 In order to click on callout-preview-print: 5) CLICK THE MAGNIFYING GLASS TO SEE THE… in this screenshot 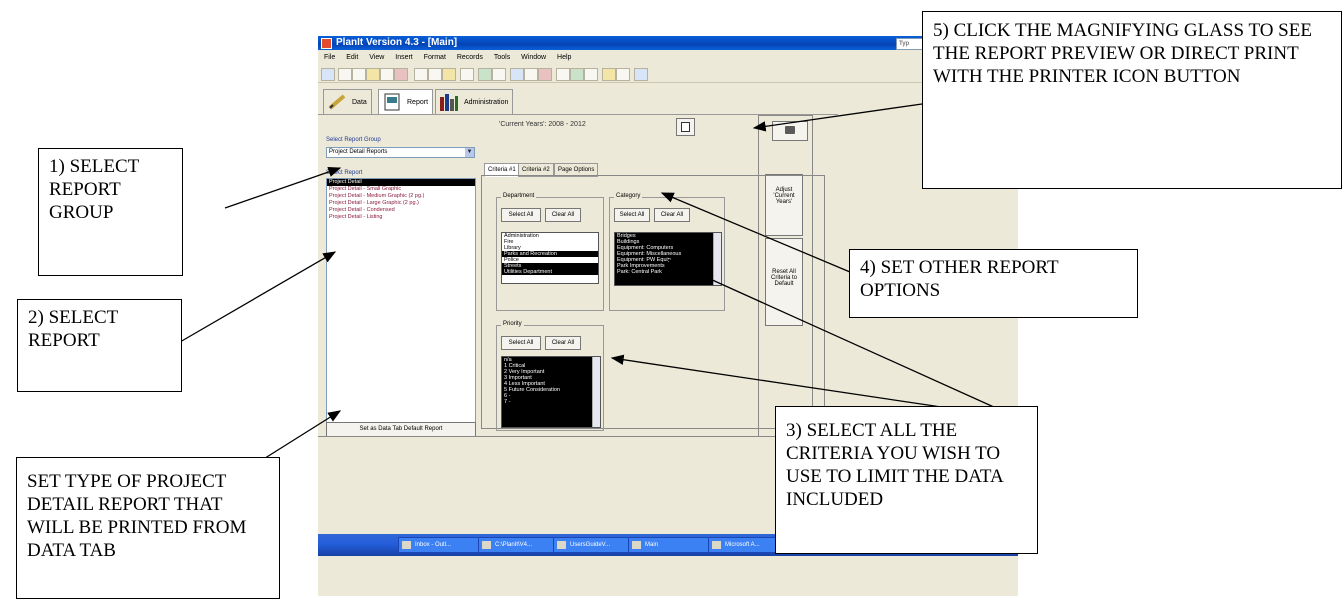, I will do `click(1132, 100)`.